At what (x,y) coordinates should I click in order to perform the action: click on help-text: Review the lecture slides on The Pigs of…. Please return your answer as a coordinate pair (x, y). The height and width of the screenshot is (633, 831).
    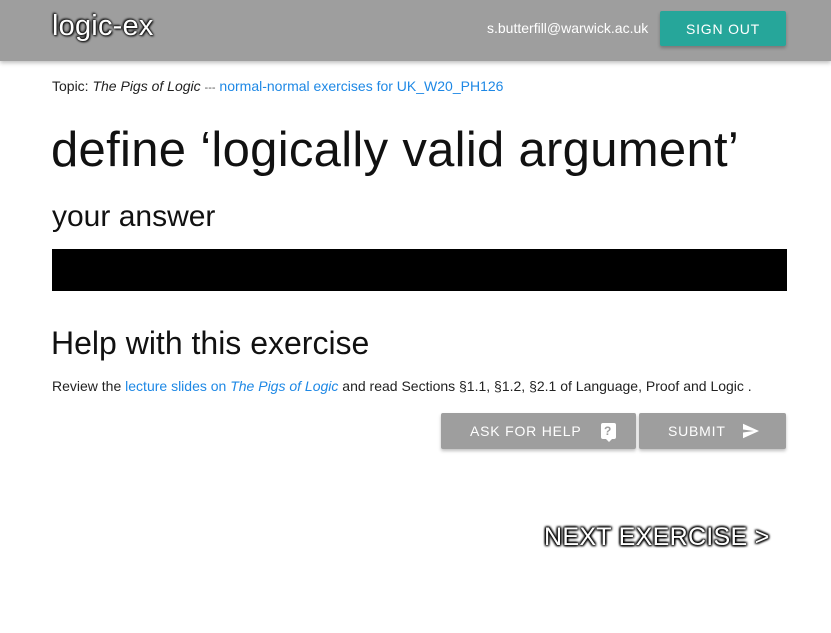
    Looking at the image, I should click on (402, 386).